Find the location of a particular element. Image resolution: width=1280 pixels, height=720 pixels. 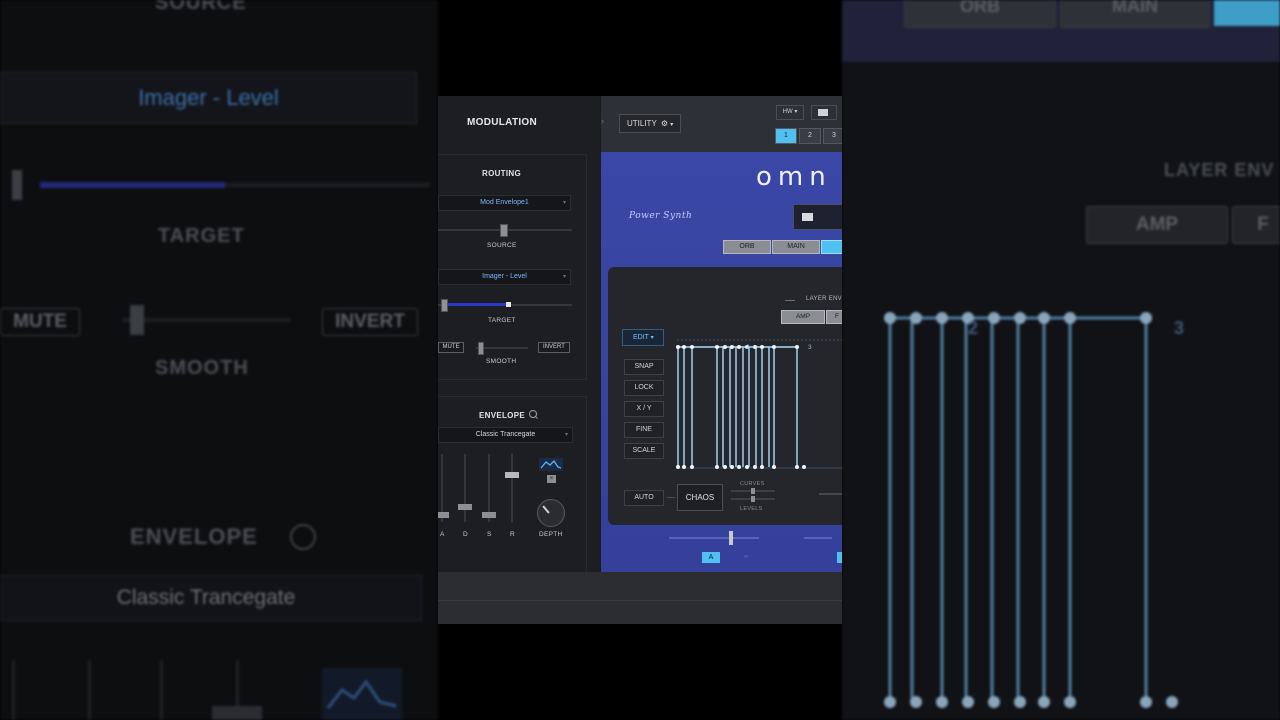

bg-mute-button: MUTE is located at coordinates (40, 322).